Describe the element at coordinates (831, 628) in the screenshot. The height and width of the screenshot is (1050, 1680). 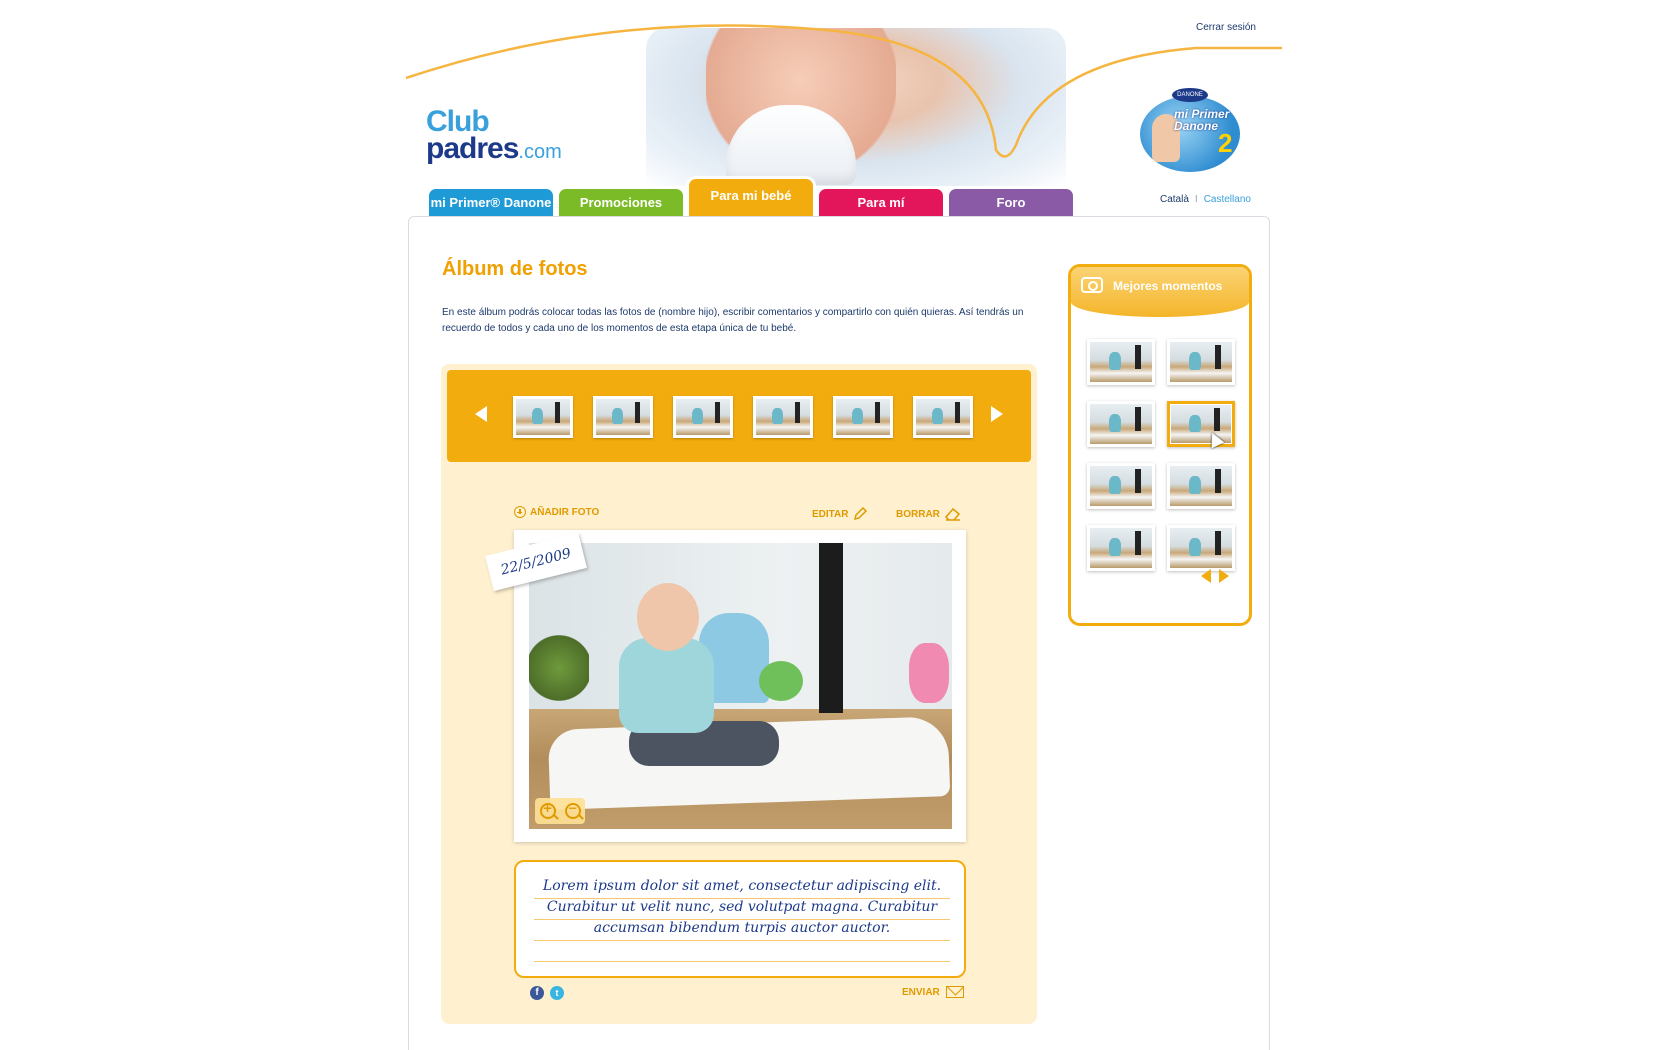
I see `photo-speaker` at that location.